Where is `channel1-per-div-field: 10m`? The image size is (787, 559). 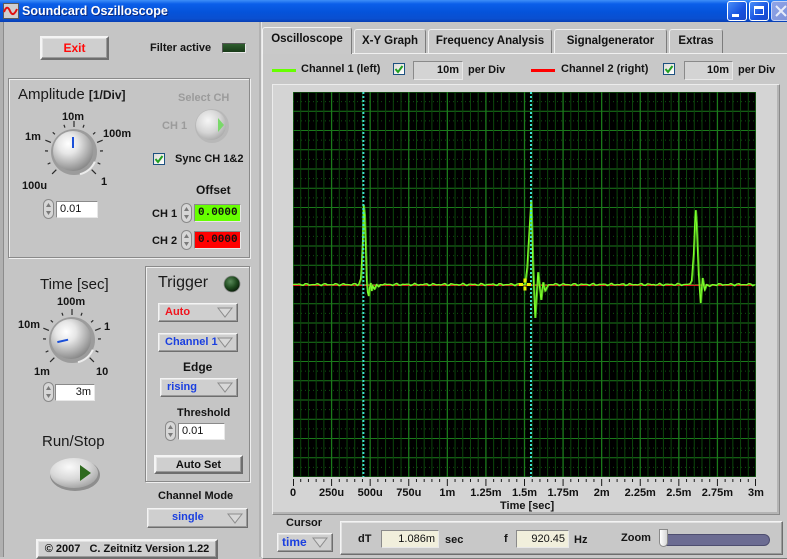 channel1-per-div-field: 10m is located at coordinates (438, 70).